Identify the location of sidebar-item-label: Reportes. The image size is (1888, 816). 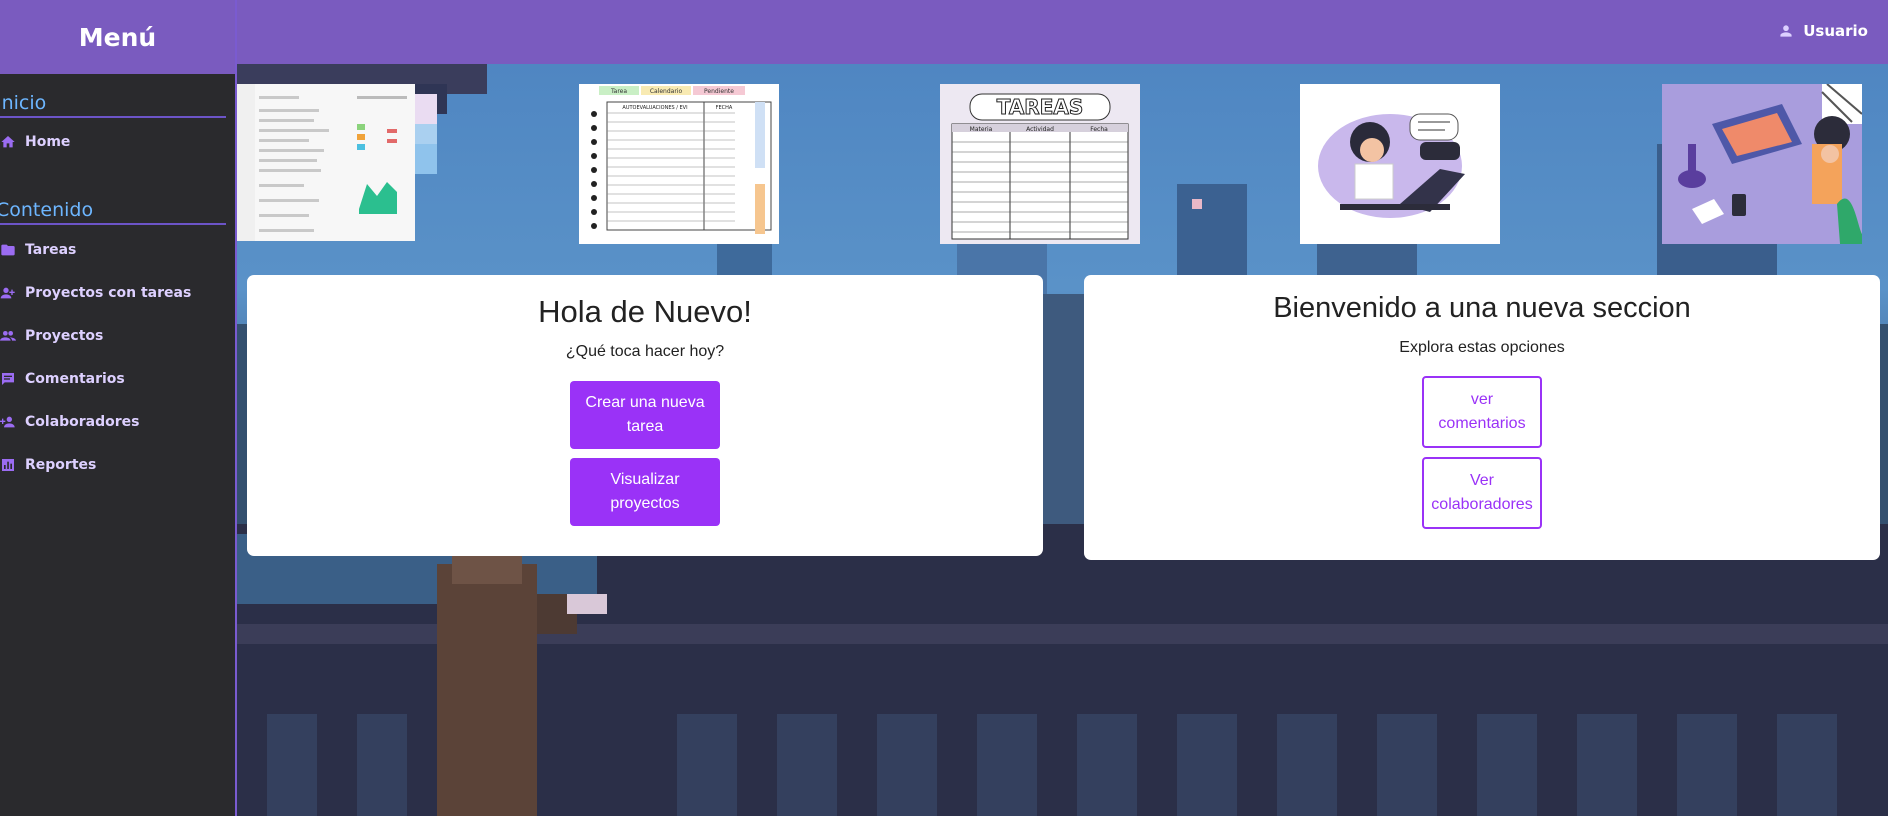
(61, 465).